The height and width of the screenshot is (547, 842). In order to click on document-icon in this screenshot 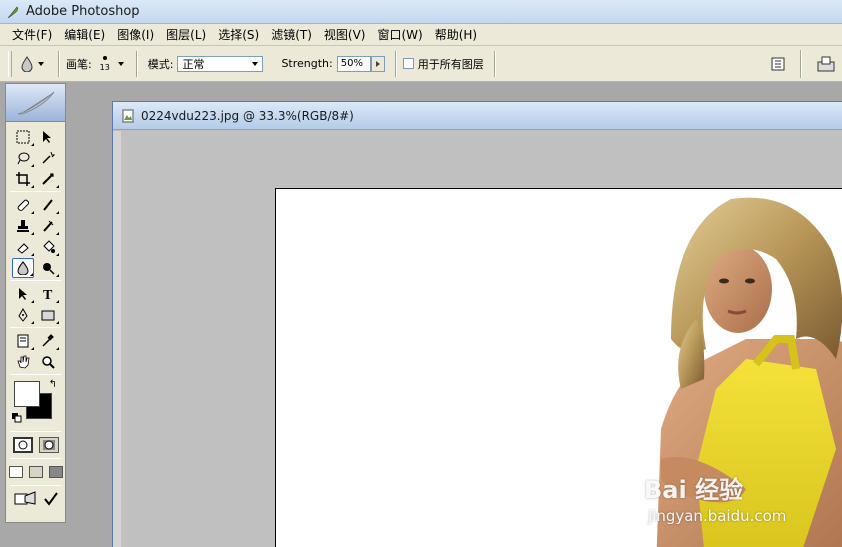, I will do `click(128, 115)`.